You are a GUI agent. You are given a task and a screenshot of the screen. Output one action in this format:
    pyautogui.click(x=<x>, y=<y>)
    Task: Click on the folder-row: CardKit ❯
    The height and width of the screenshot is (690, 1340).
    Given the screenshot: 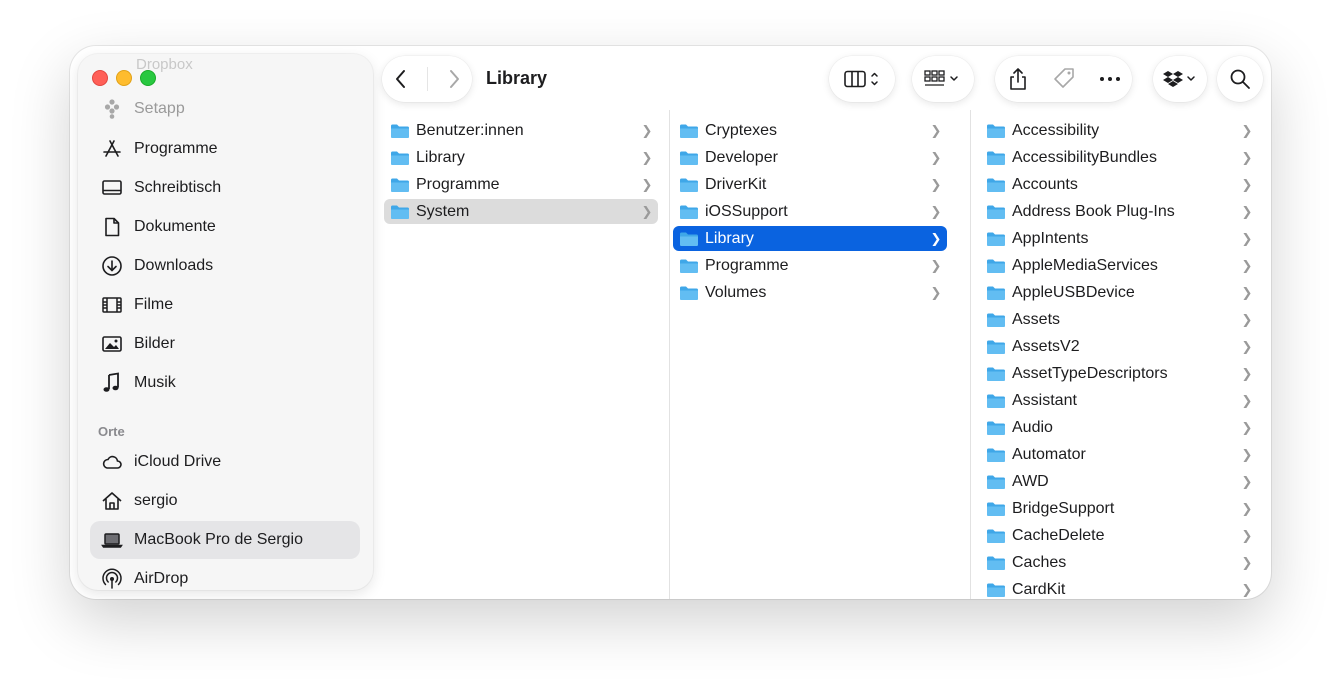 What is the action you would take?
    pyautogui.click(x=1119, y=588)
    